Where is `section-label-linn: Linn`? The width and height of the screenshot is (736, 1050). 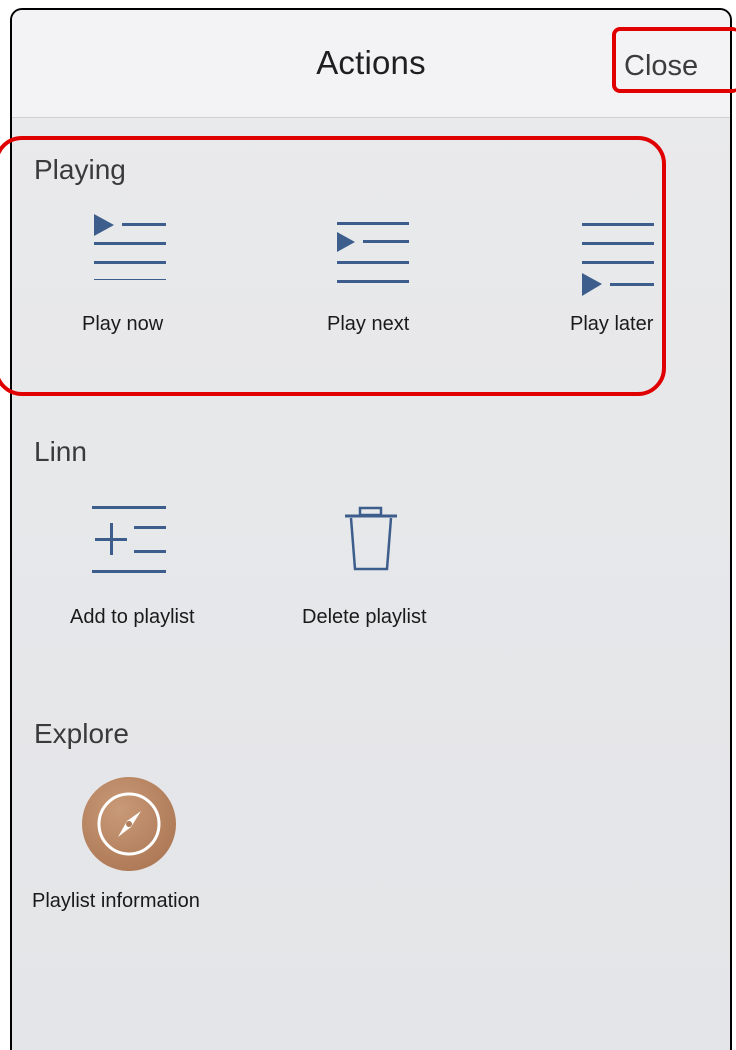 section-label-linn: Linn is located at coordinates (60, 451).